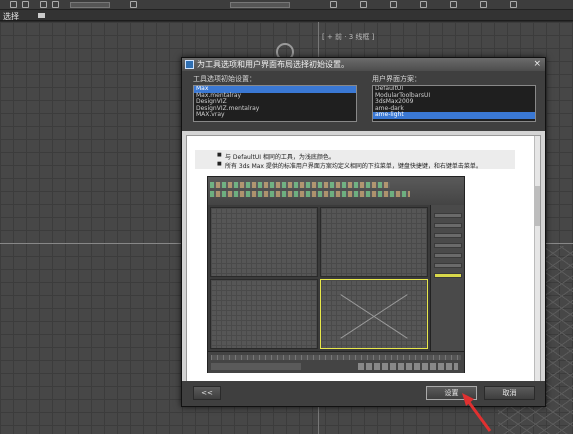 The width and height of the screenshot is (573, 434). What do you see at coordinates (275, 115) in the screenshot?
I see `tools-option-item: MAX.vray` at bounding box center [275, 115].